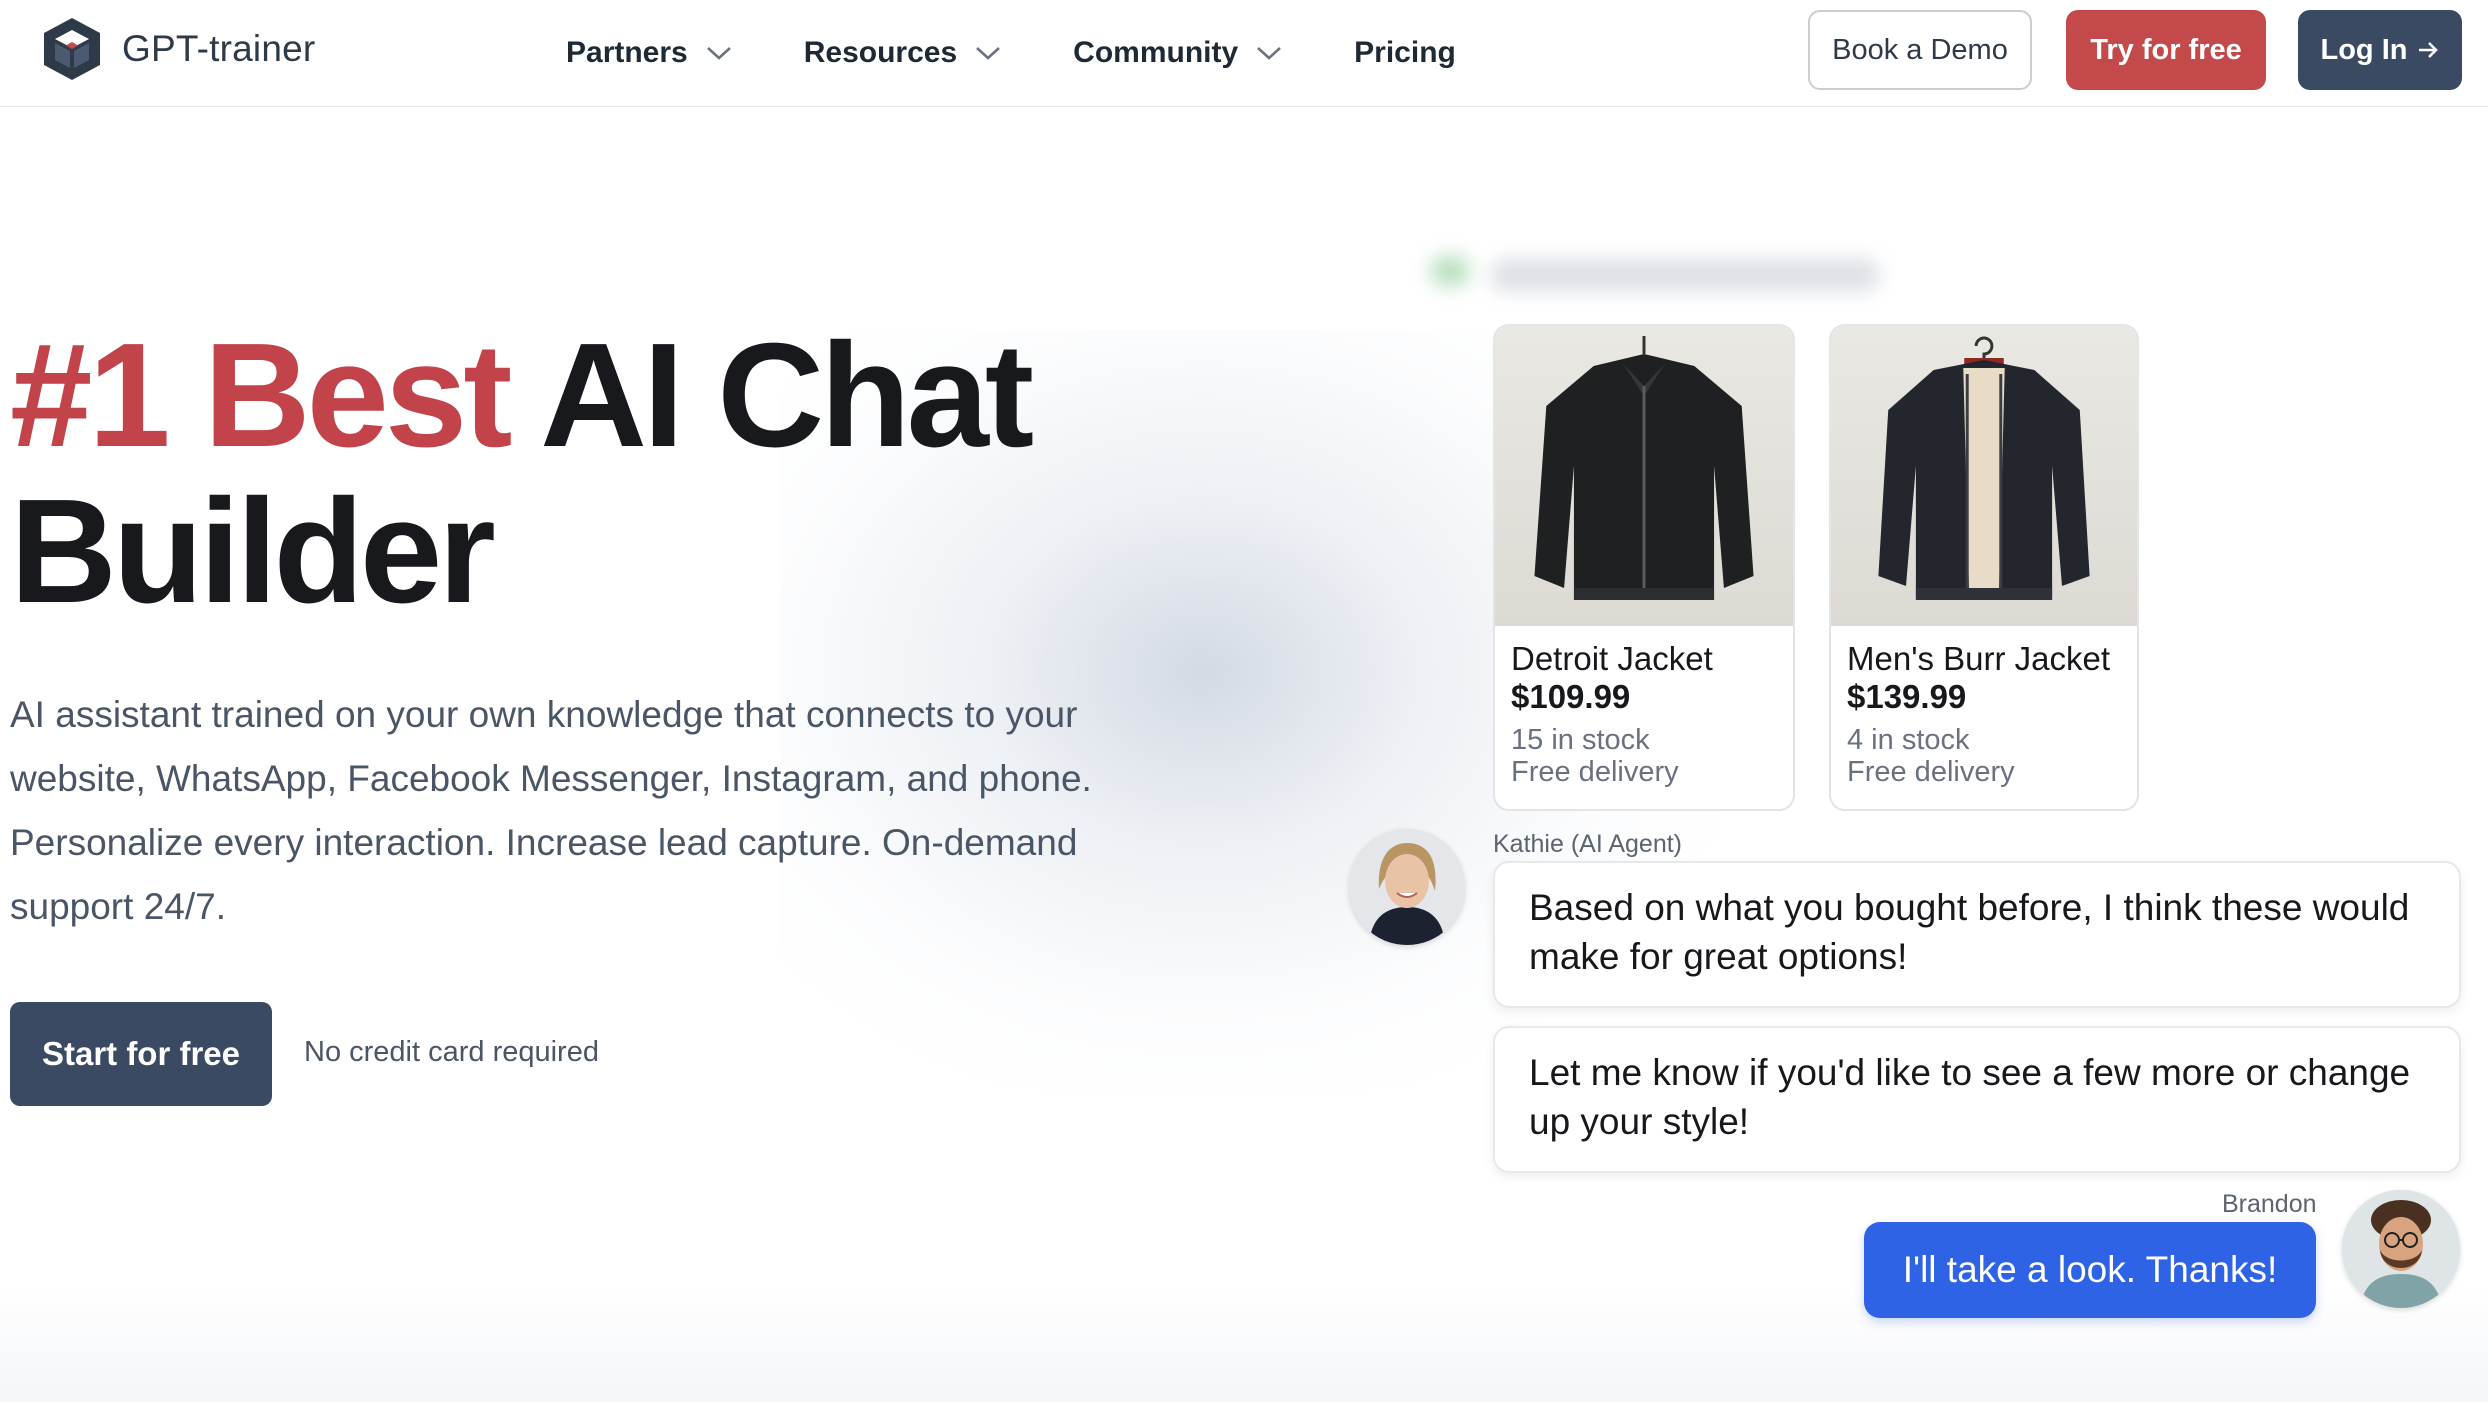 This screenshot has height=1402, width=2488. I want to click on nav-label: Community, so click(1156, 52).